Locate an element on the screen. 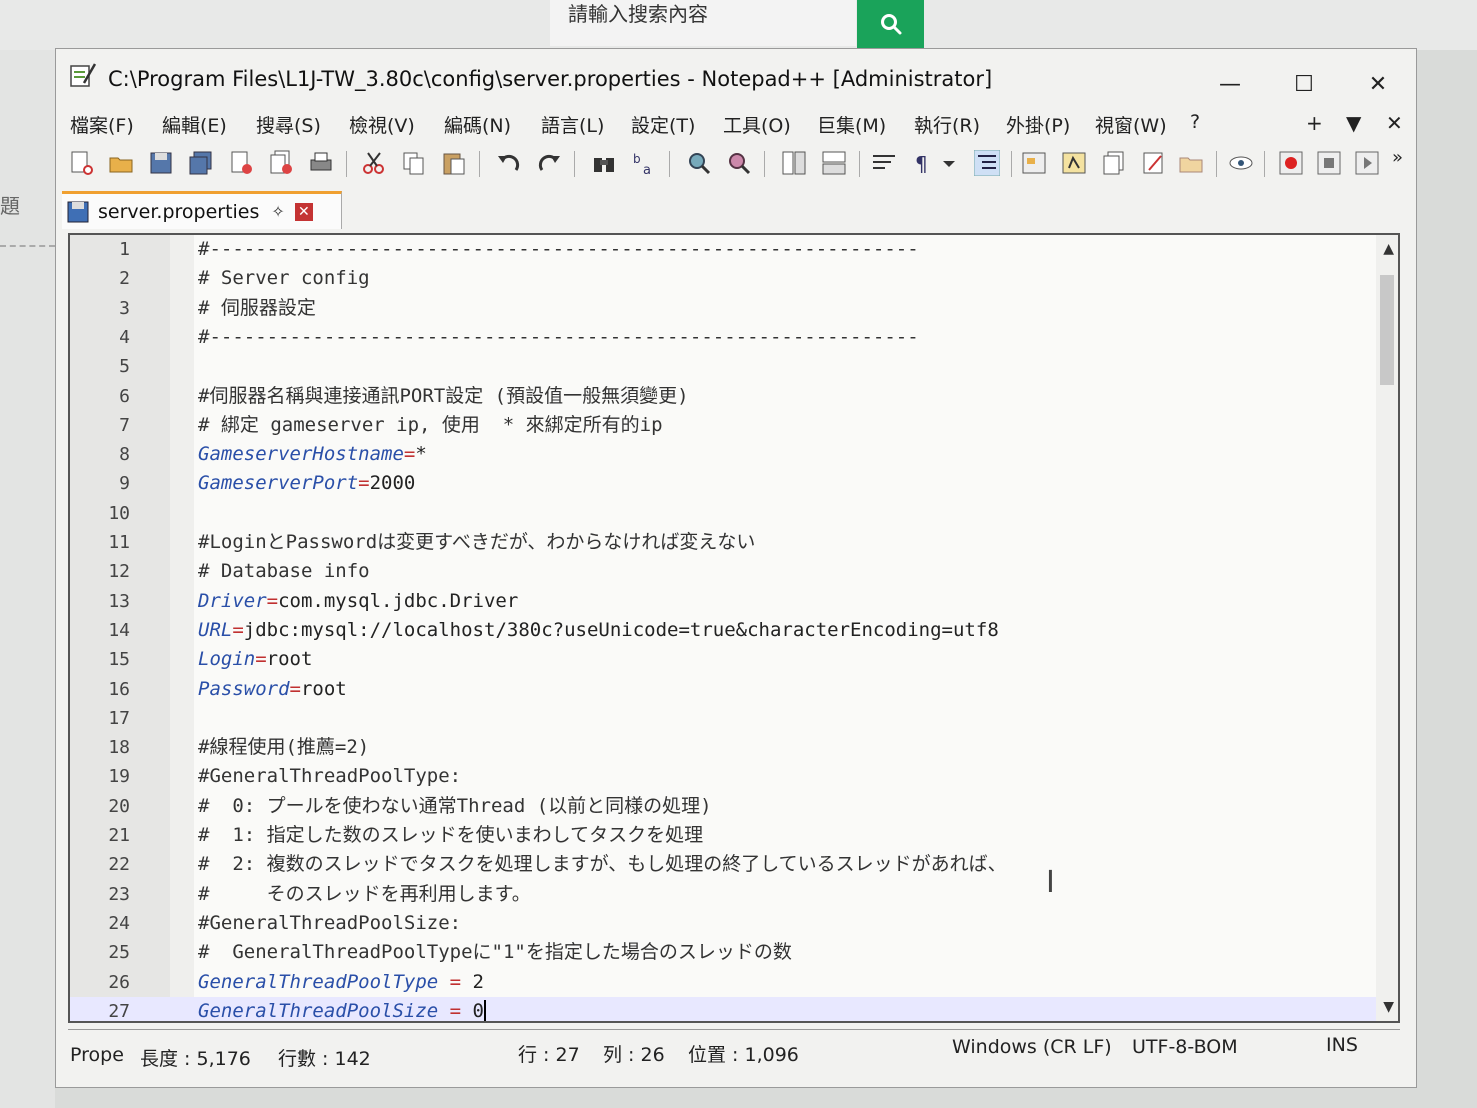 This screenshot has width=1477, height=1108. print-icon is located at coordinates (321, 163).